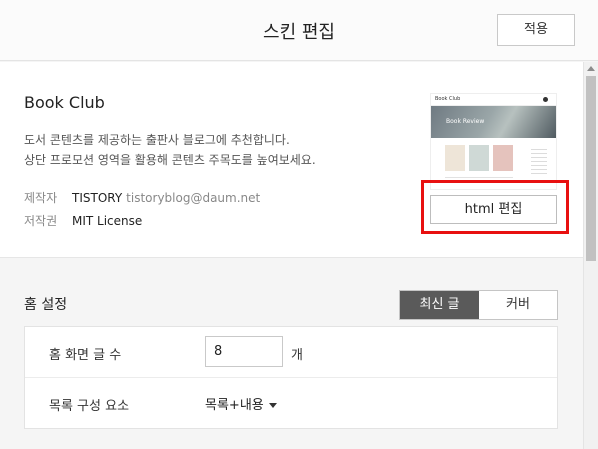 The width and height of the screenshot is (598, 449). I want to click on scrollbar-thumb, so click(591, 168).